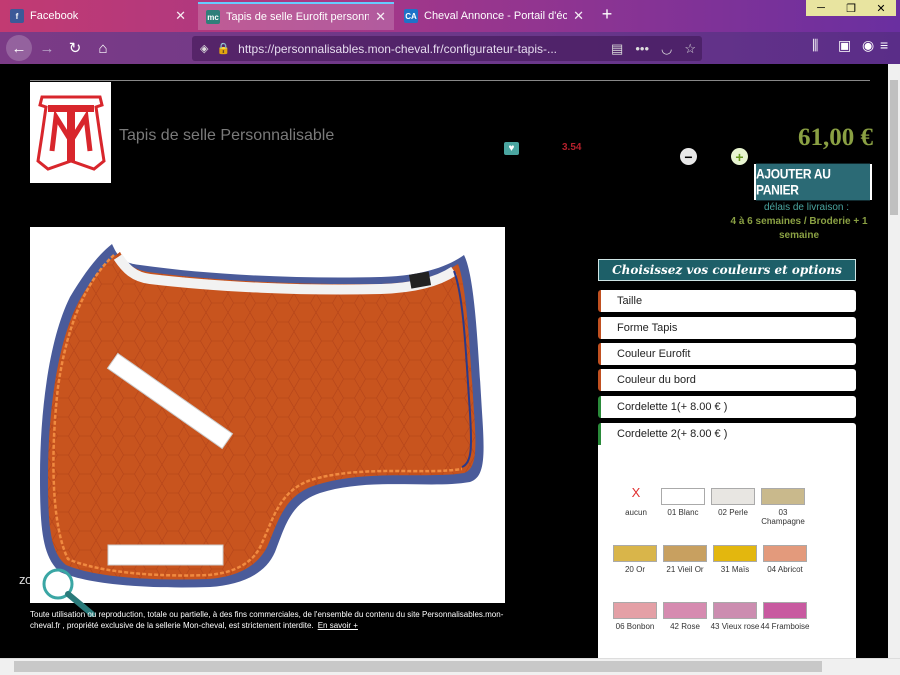 The height and width of the screenshot is (675, 900). I want to click on swatch-bonbon: 06 Bonbon, so click(635, 616).